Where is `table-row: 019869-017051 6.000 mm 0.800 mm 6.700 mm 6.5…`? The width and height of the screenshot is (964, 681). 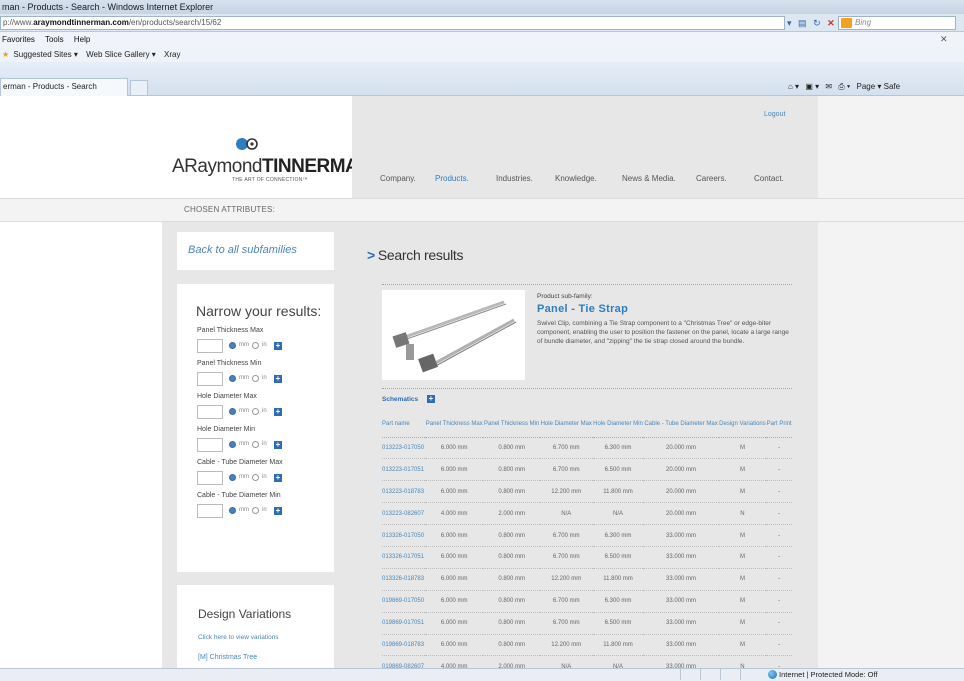 table-row: 019869-017051 6.000 mm 0.800 mm 6.700 mm 6.5… is located at coordinates (587, 623).